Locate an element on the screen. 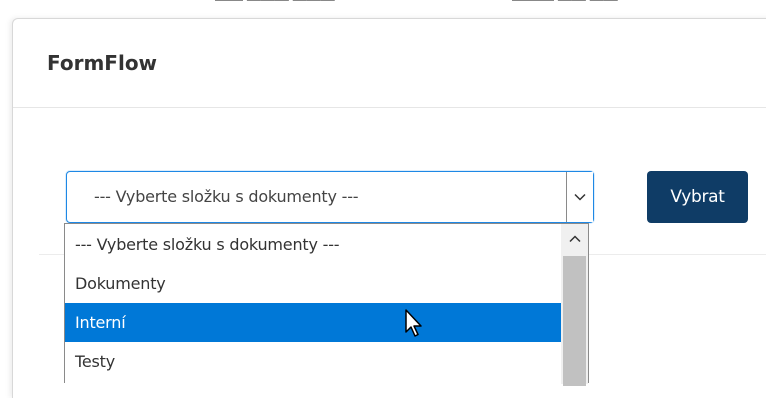  chevron-up-icon is located at coordinates (574, 239).